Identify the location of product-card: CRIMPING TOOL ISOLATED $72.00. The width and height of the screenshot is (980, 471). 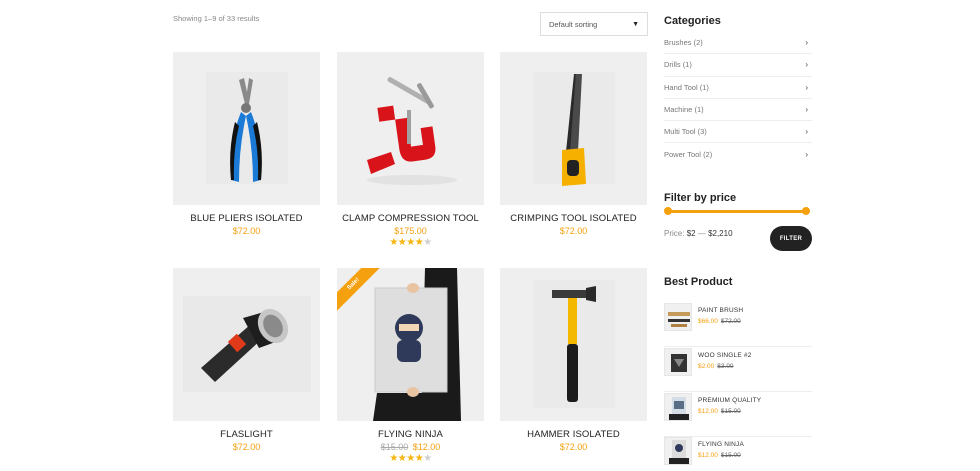
(573, 144).